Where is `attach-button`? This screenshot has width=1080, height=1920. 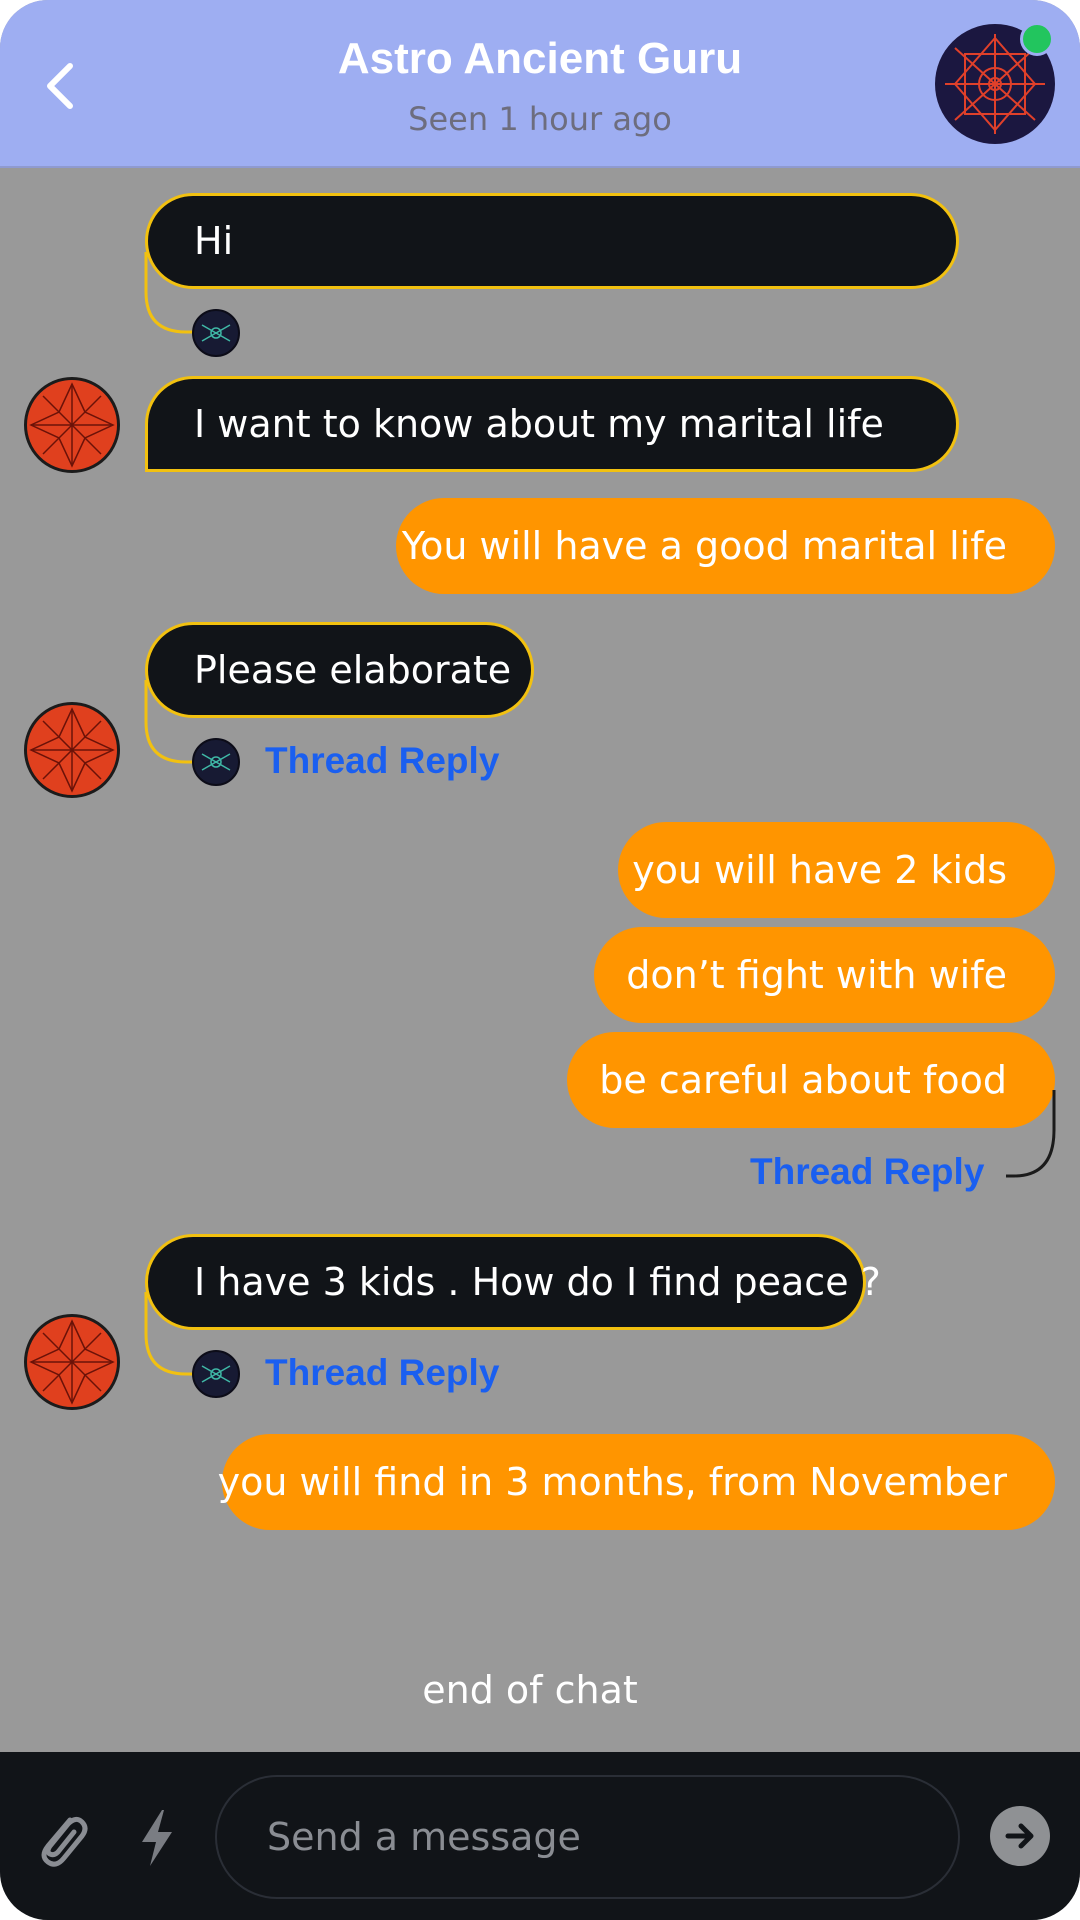 attach-button is located at coordinates (62, 1838).